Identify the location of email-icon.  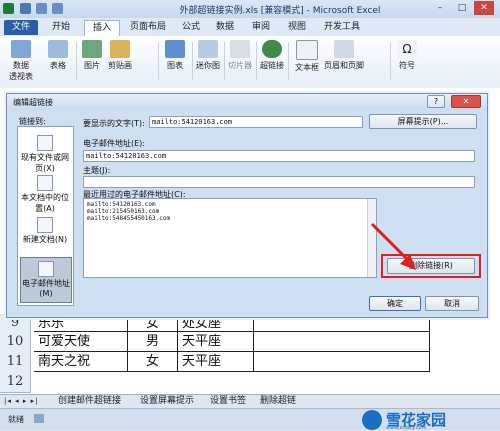
(46, 269).